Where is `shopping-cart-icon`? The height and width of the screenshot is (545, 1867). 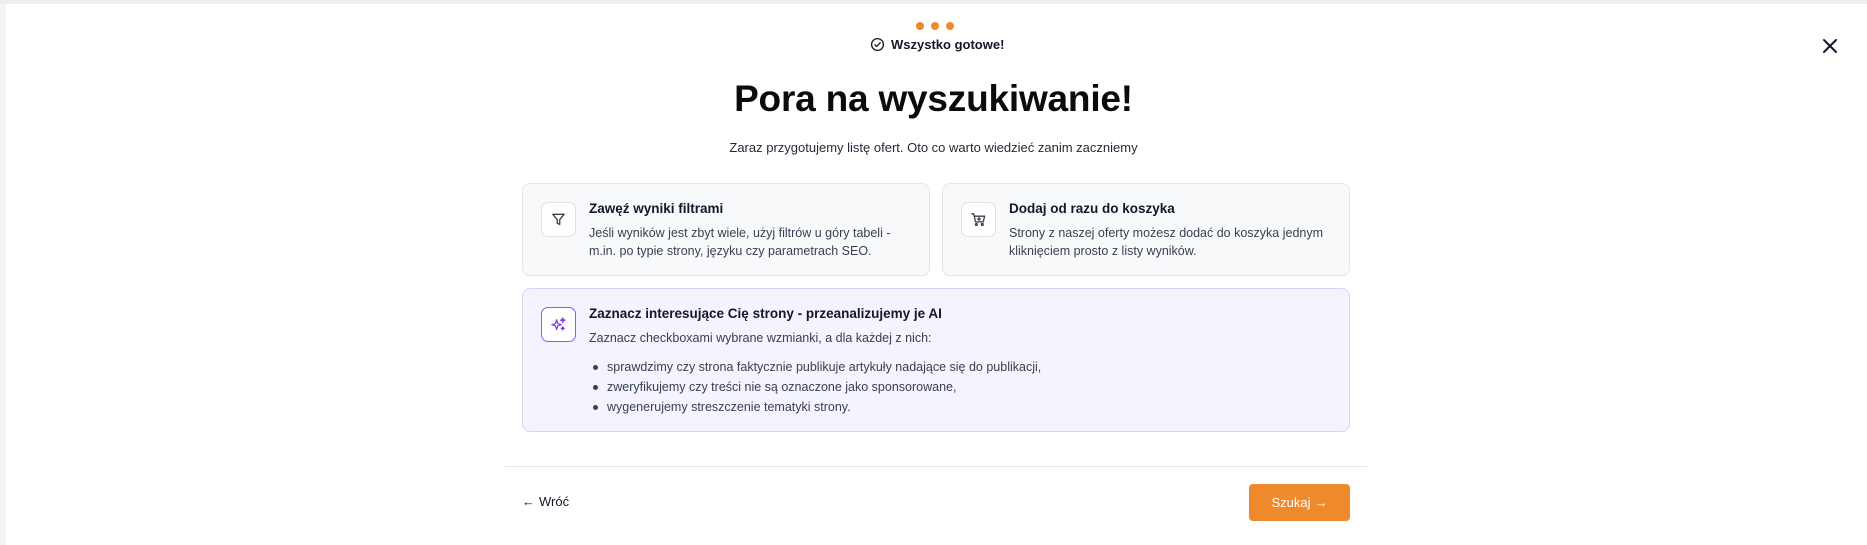
shopping-cart-icon is located at coordinates (978, 219).